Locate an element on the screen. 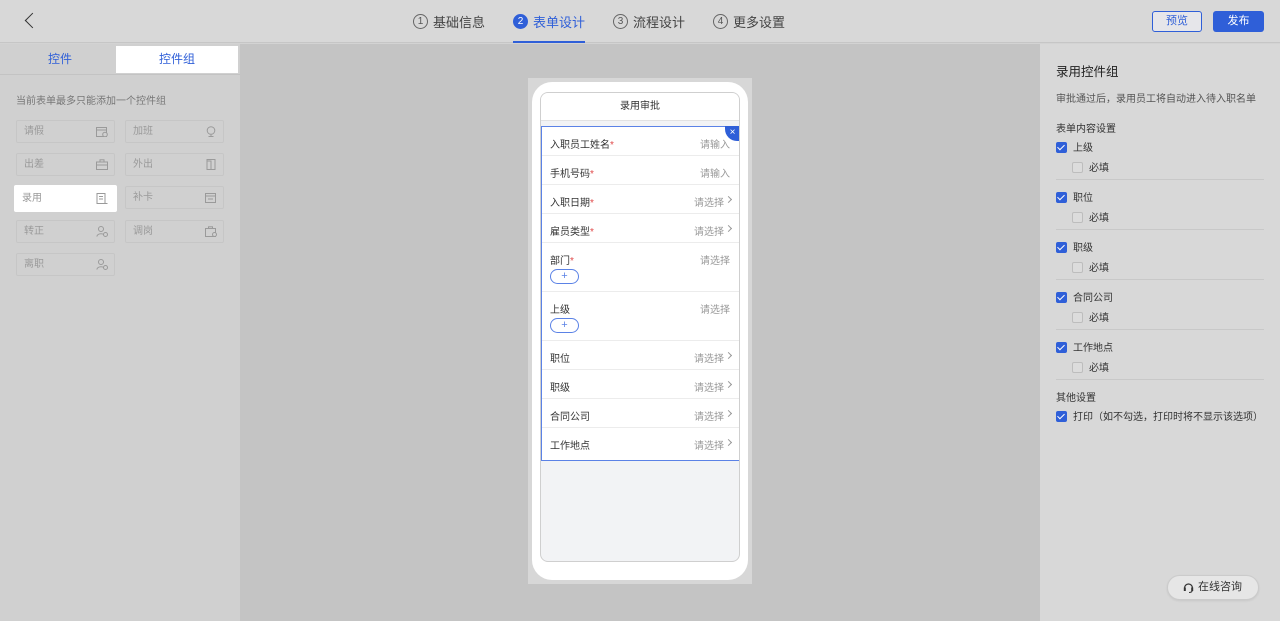 Image resolution: width=1280 pixels, height=621 pixels. control-regularization: 转正 is located at coordinates (65, 231).